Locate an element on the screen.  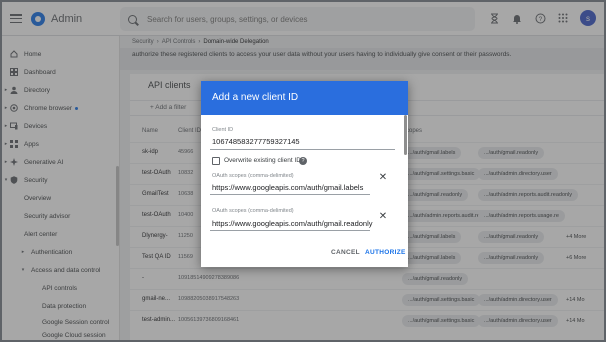
dialog-scrollbar is located at coordinates (405, 135).